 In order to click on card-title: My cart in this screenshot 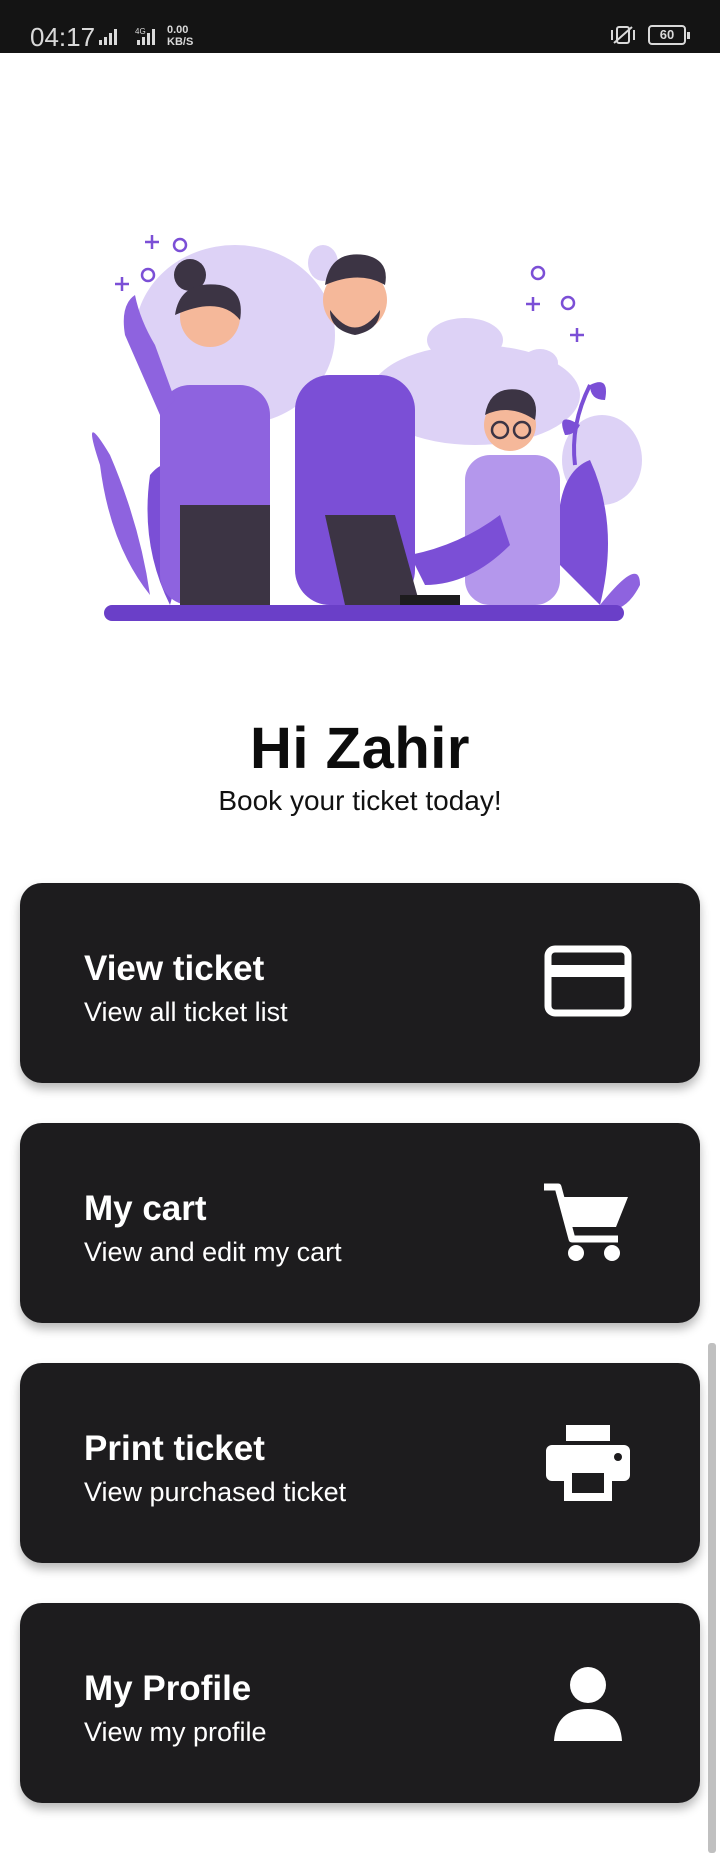, I will do `click(145, 1208)`.